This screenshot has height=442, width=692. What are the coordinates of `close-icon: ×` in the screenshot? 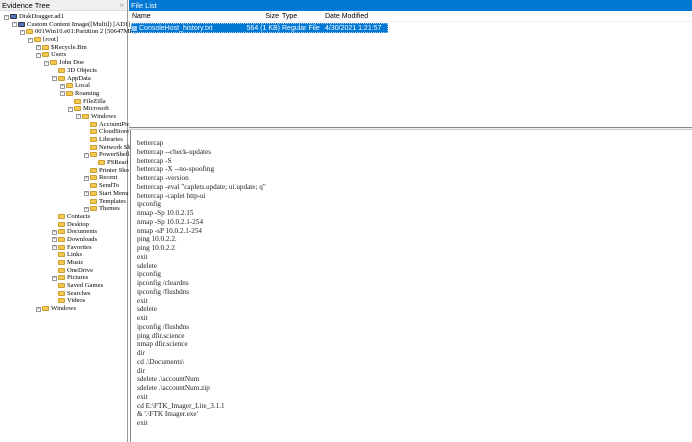 It's located at (121, 5).